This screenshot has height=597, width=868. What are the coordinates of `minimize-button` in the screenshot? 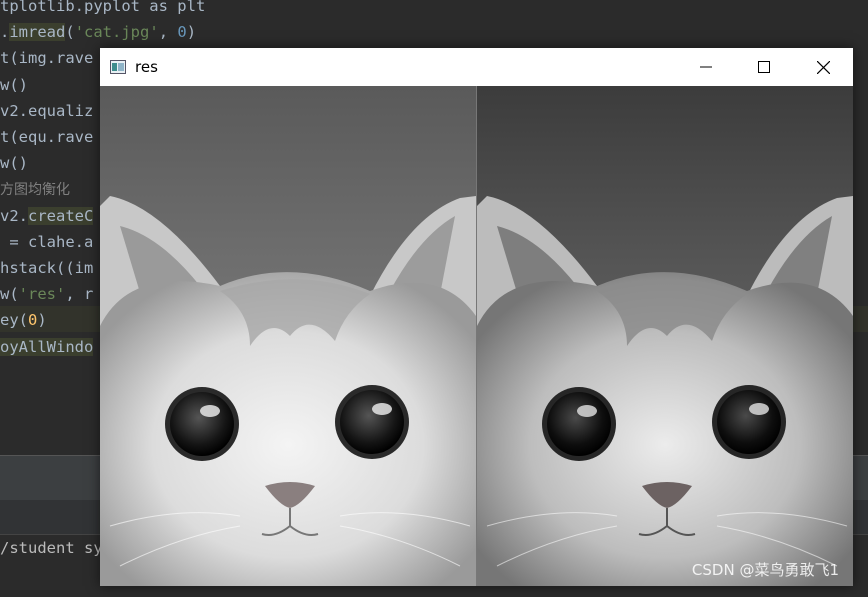 It's located at (706, 67).